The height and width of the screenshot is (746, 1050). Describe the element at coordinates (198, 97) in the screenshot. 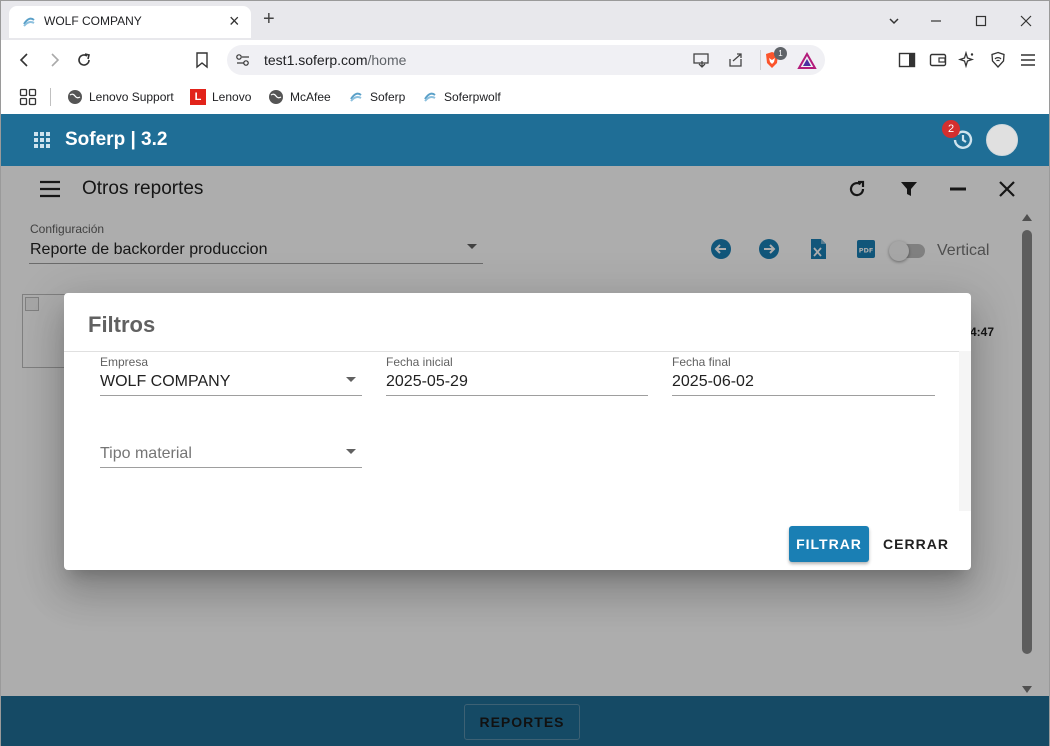

I see `lenovo-logo-icon: L` at that location.